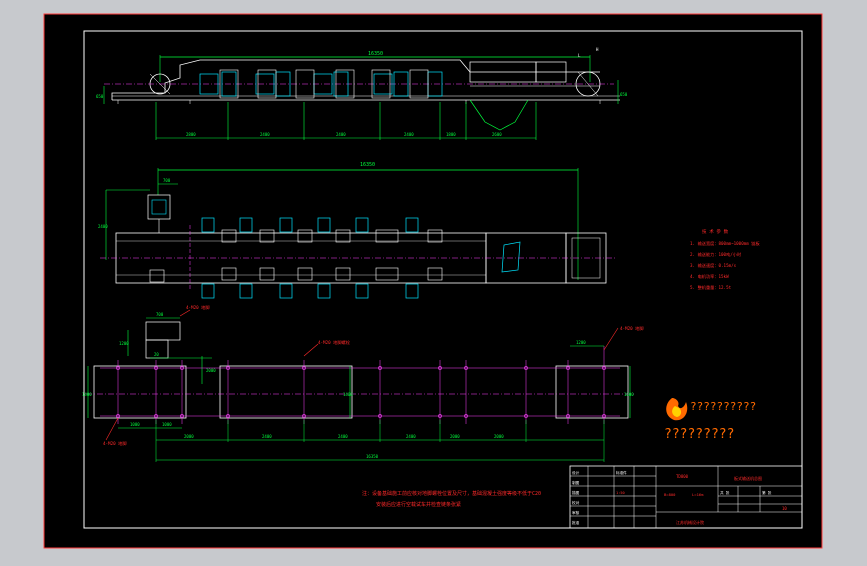  Describe the element at coordinates (497, 134) in the screenshot. I see `svg-text: 2600` at that location.